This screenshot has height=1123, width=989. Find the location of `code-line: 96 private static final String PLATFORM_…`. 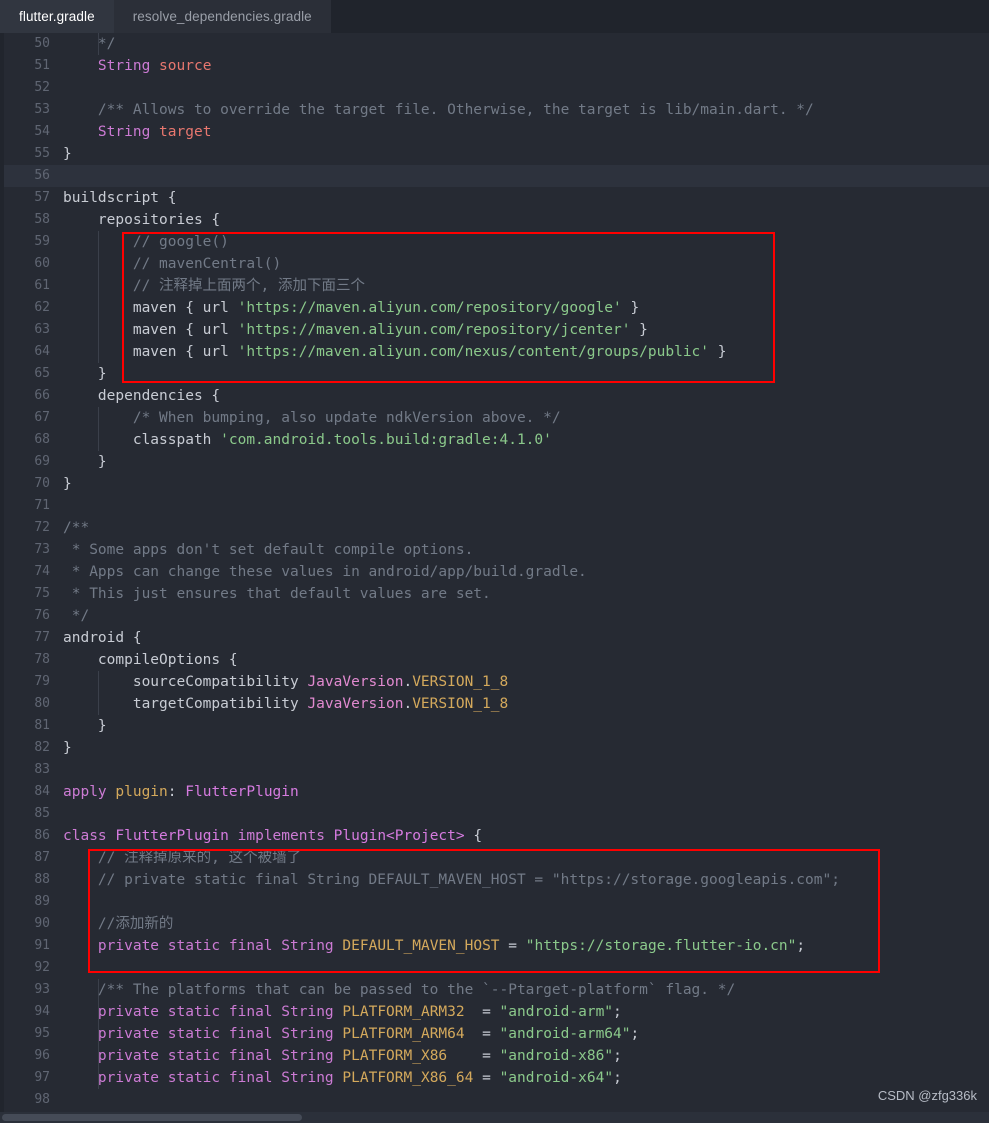

code-line: 96 private static final String PLATFORM_… is located at coordinates (494, 1056).